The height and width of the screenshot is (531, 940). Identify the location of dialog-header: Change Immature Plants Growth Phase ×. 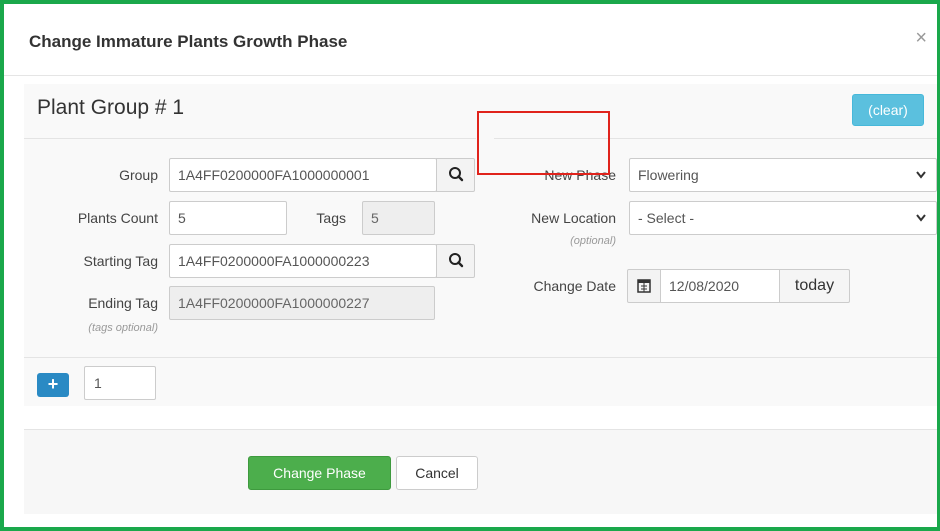
(470, 40).